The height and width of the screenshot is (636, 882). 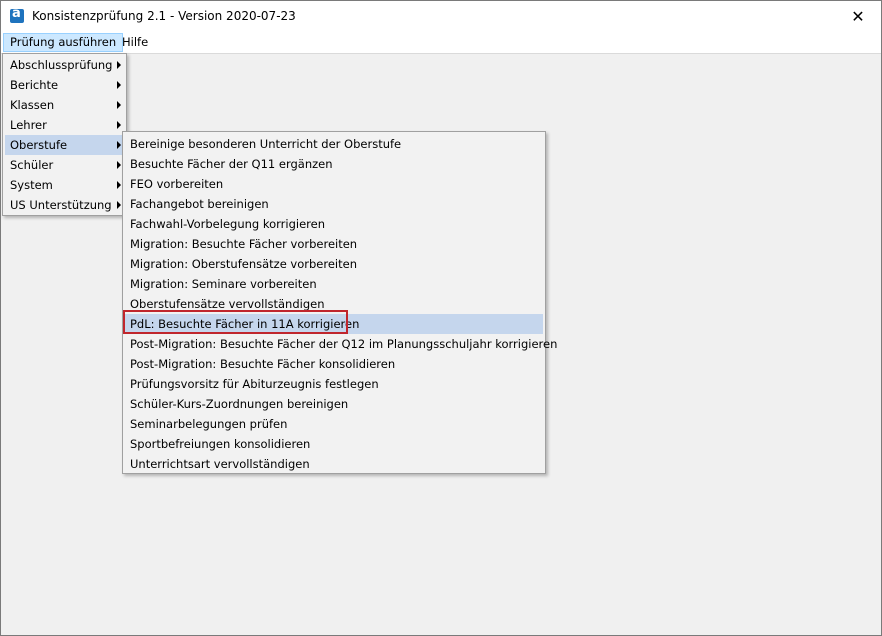 What do you see at coordinates (334, 424) in the screenshot?
I see `submenu-item: Seminarbelegungen prüfen` at bounding box center [334, 424].